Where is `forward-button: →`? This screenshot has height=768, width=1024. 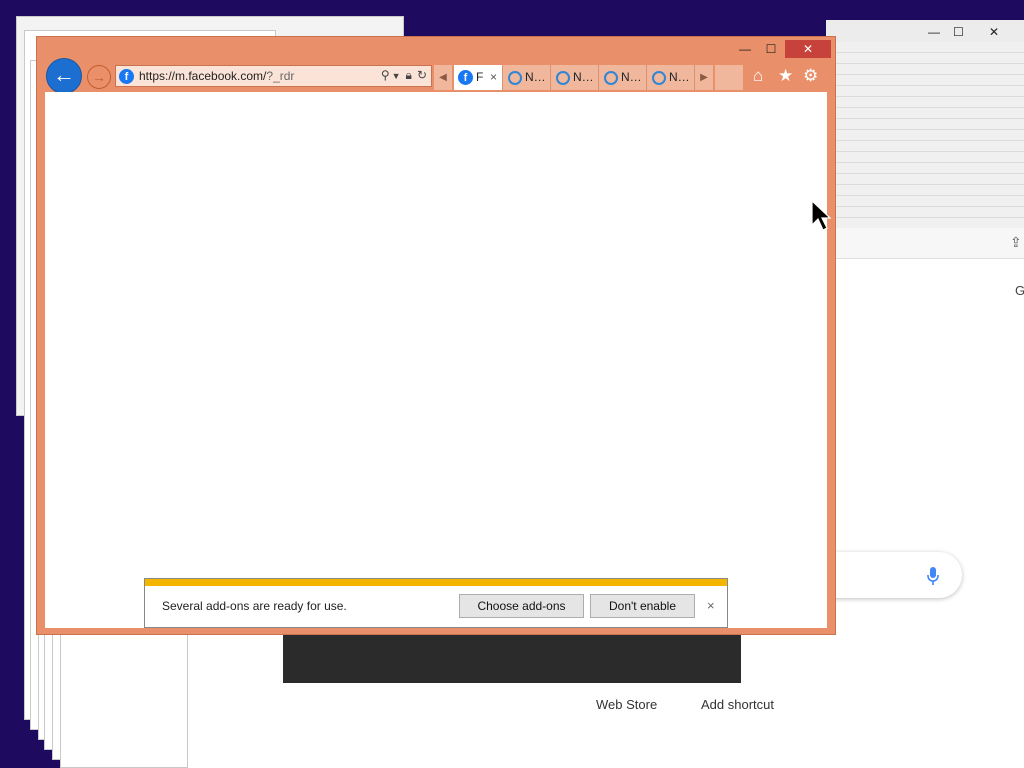
forward-button: → is located at coordinates (99, 77).